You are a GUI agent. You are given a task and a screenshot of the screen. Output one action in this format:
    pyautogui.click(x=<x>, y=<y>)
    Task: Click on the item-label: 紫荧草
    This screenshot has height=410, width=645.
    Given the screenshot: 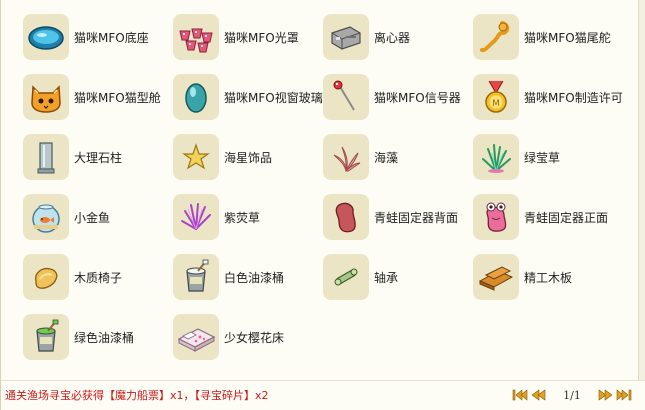 What is the action you would take?
    pyautogui.click(x=242, y=217)
    